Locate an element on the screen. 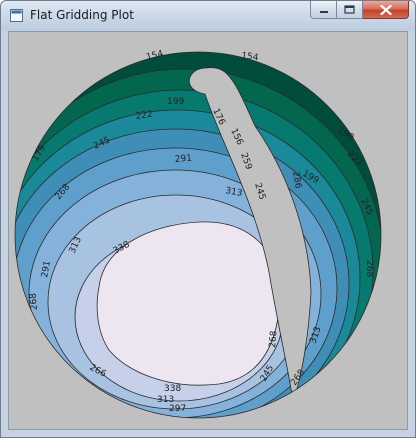 This screenshot has width=416, height=438. contour-label-268-b: 268 is located at coordinates (34, 301).